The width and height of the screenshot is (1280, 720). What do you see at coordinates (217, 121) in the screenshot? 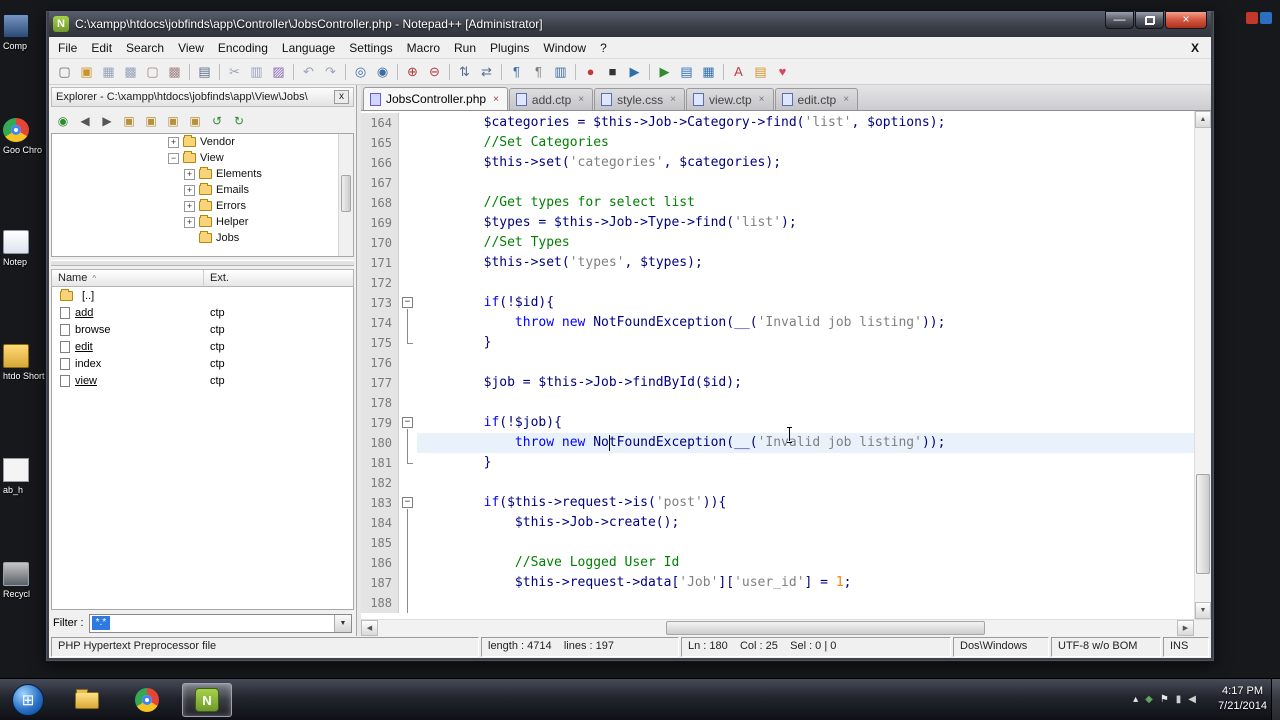
I see `explorer-refresh-icon: ↺` at bounding box center [217, 121].